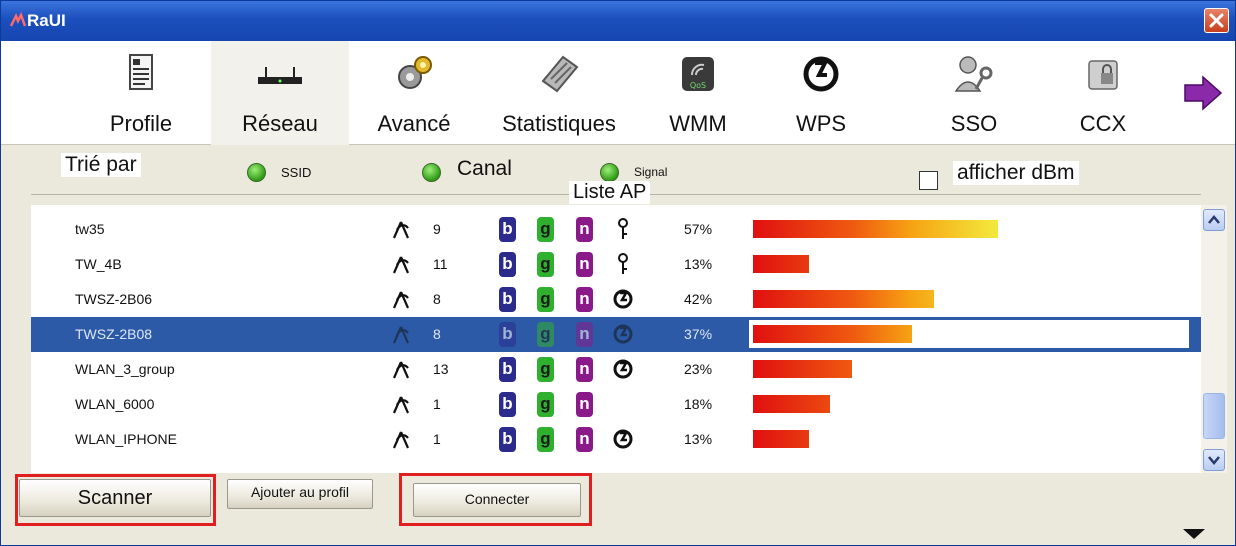  Describe the element at coordinates (698, 369) in the screenshot. I see `ap-signal-percent: 23%` at that location.